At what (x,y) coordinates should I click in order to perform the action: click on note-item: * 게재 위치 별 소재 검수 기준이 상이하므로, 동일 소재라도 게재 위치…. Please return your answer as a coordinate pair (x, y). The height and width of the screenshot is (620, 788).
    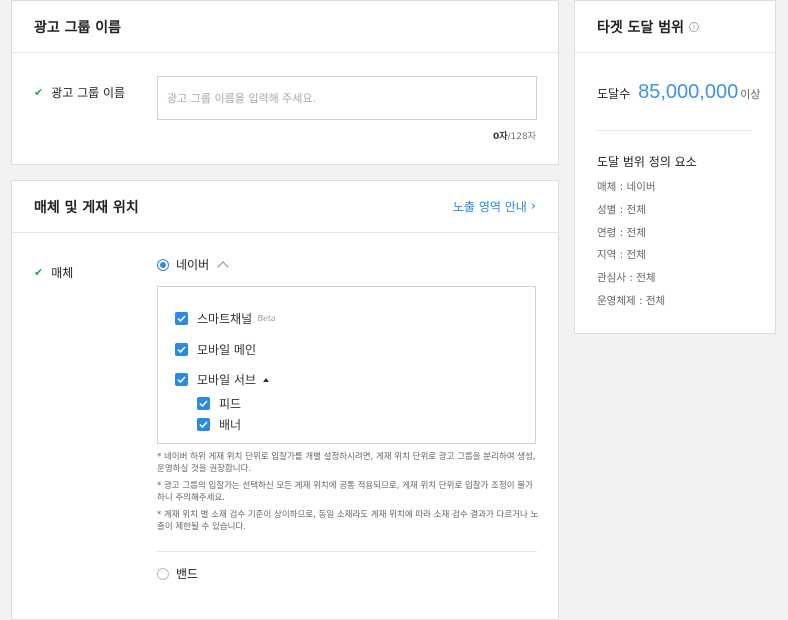
    Looking at the image, I should click on (348, 521).